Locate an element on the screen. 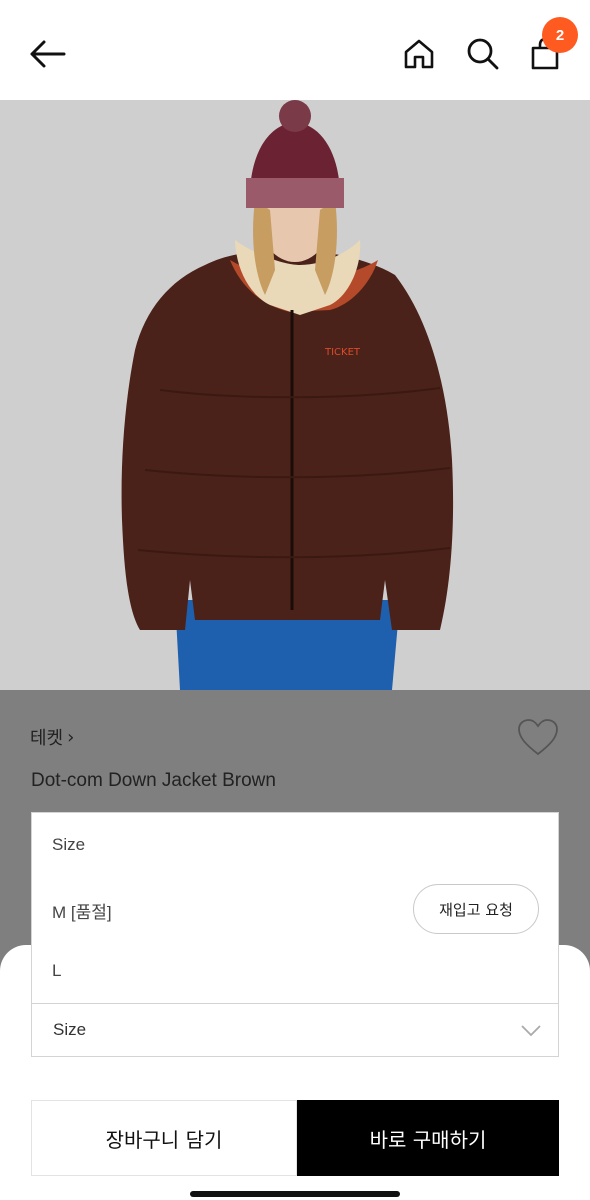 The height and width of the screenshot is (1200, 590). search-icon is located at coordinates (483, 54).